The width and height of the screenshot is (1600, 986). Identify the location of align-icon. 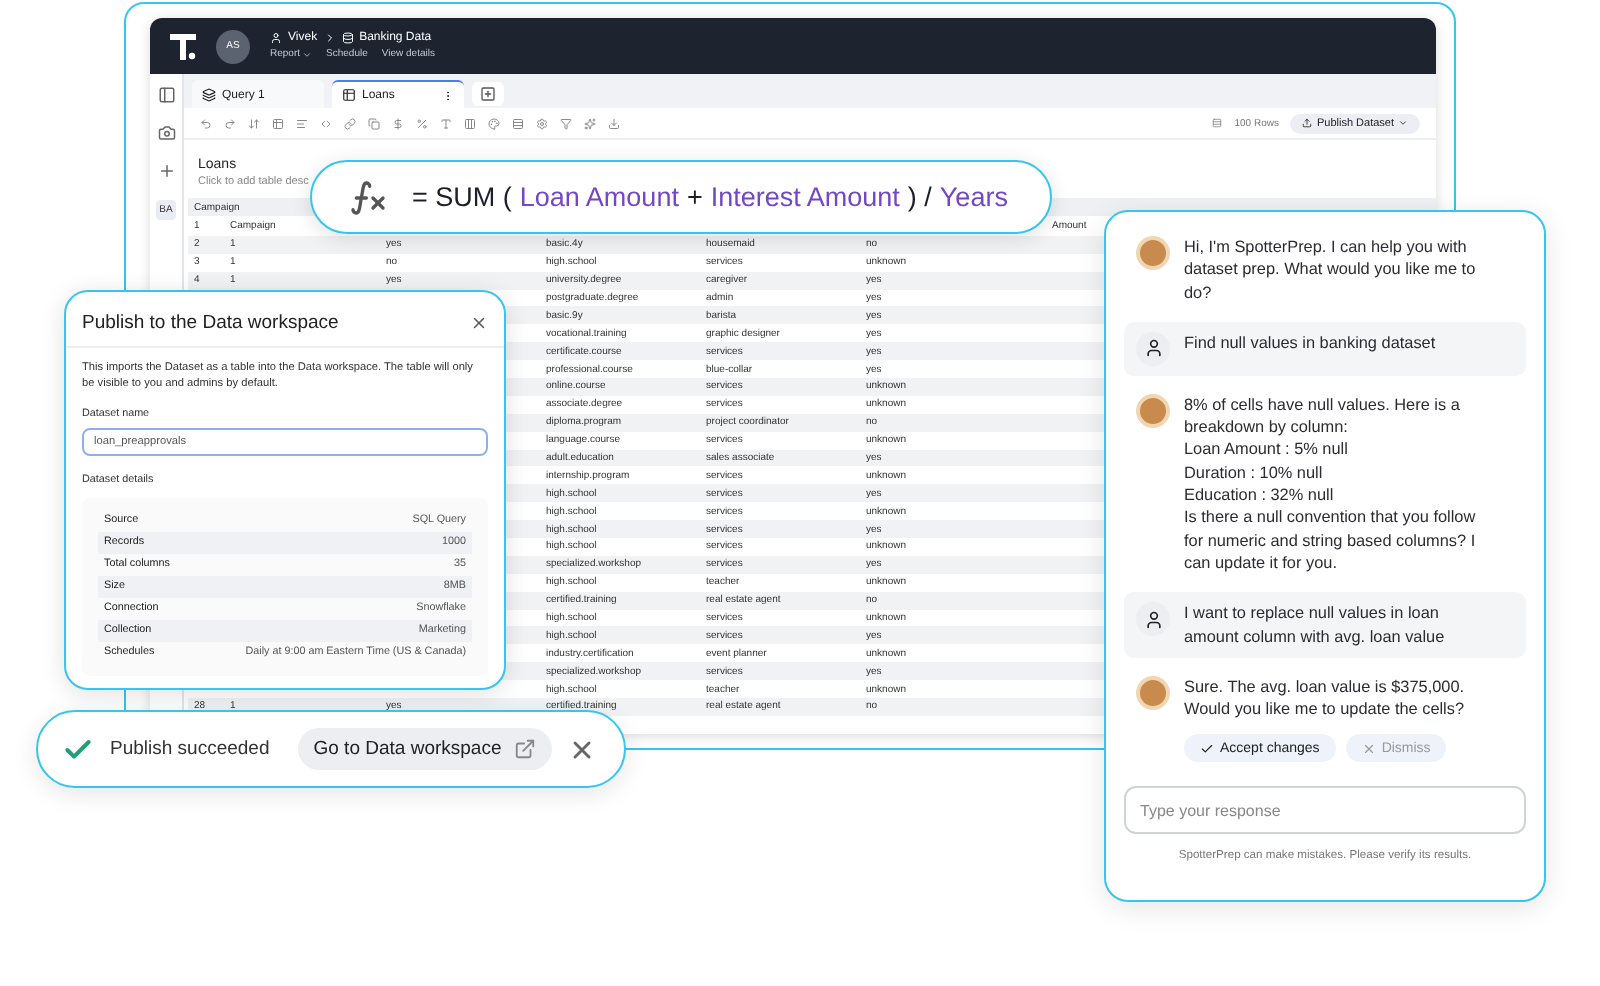
(302, 123).